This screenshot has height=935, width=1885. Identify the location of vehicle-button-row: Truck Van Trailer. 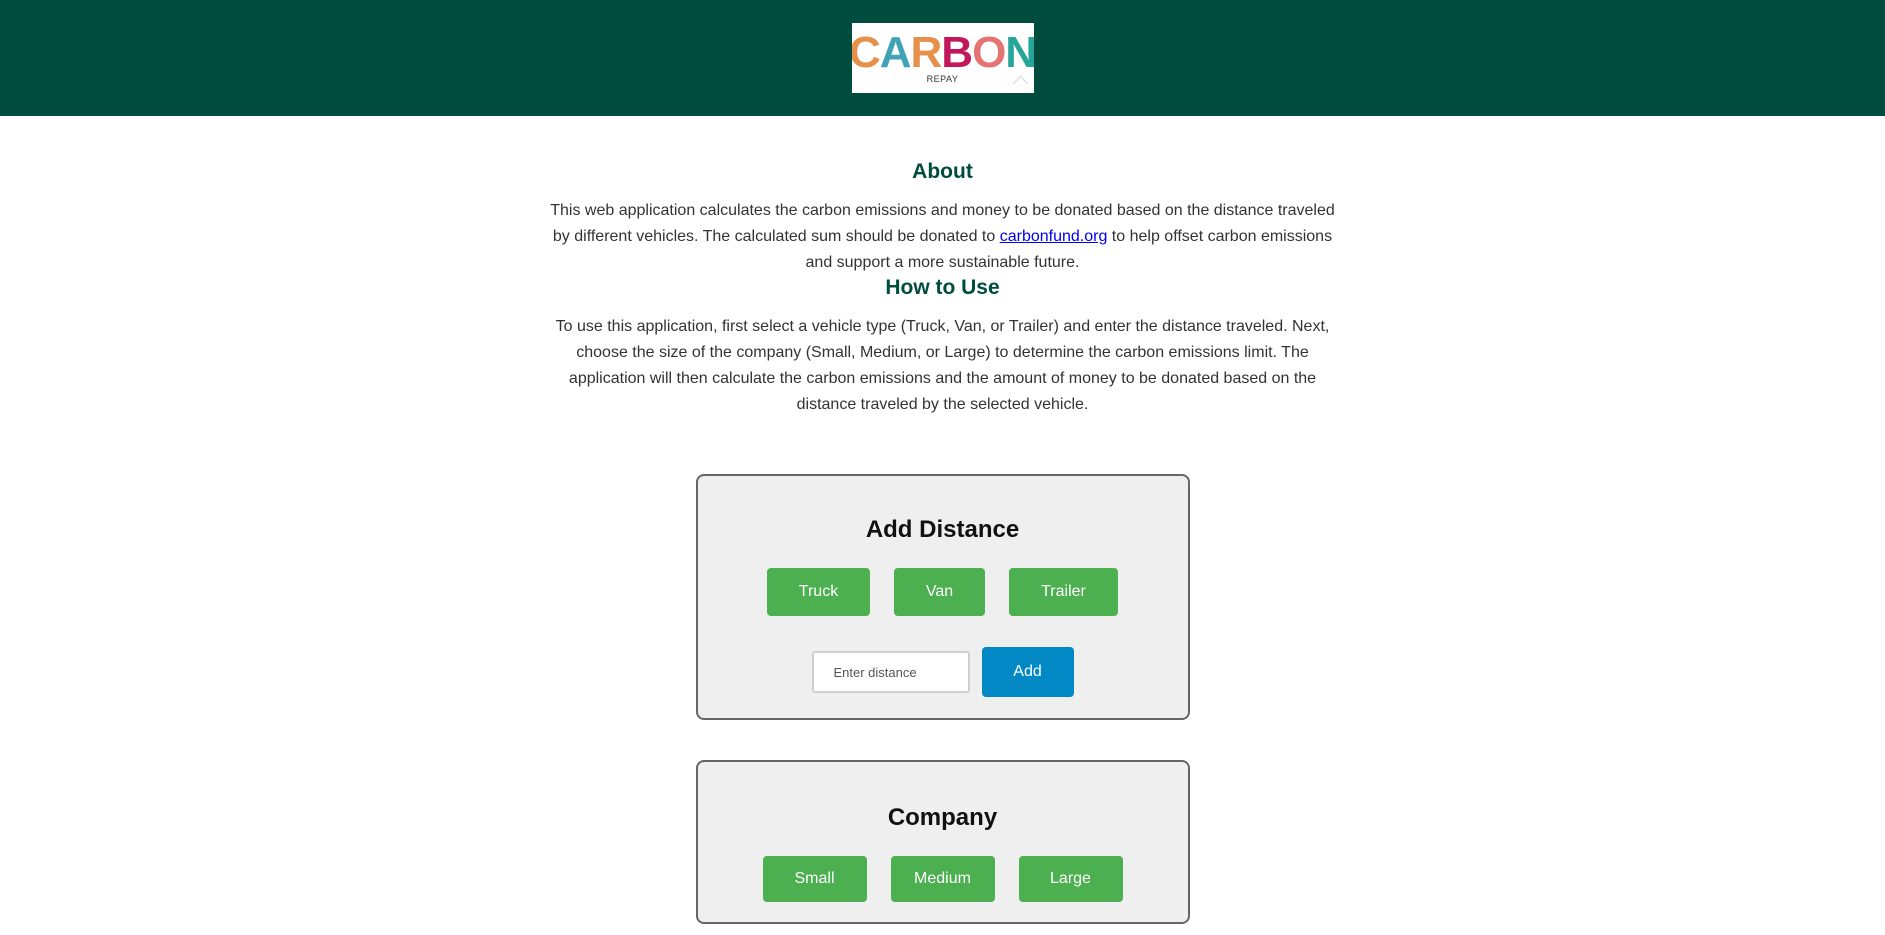
(943, 592).